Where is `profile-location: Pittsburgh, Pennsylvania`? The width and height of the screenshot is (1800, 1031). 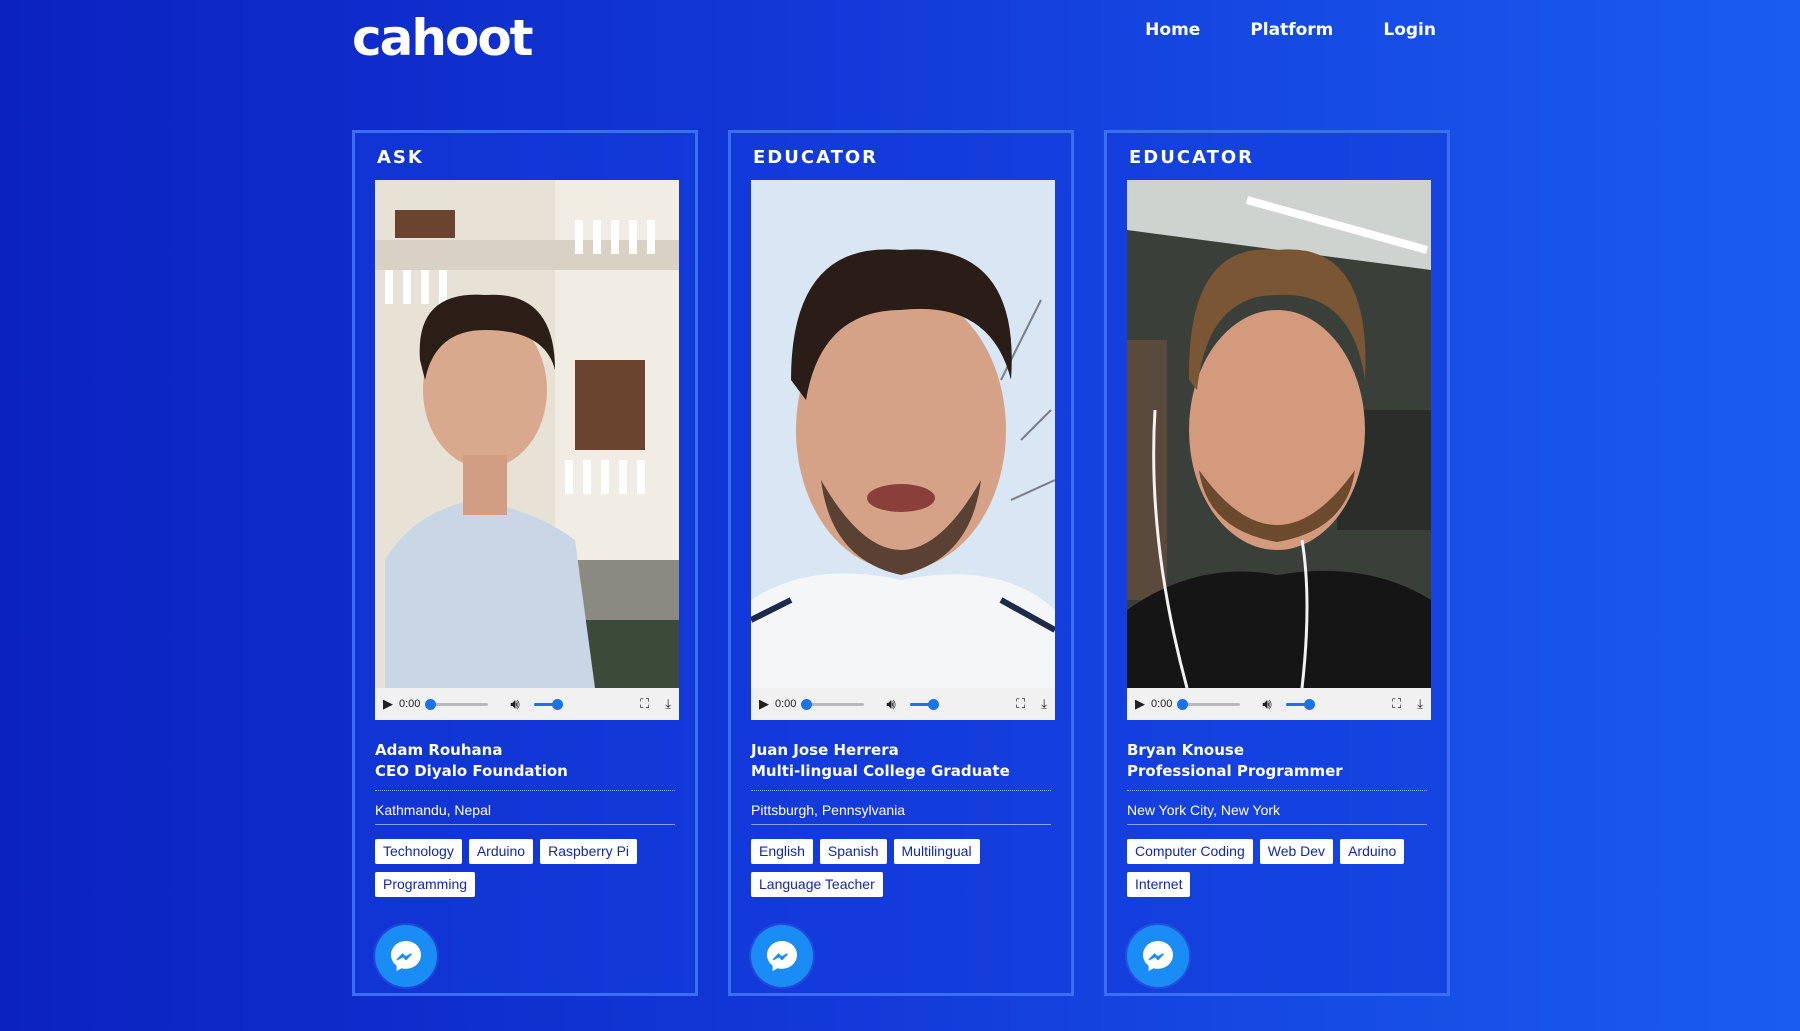
profile-location: Pittsburgh, Pennsylvania is located at coordinates (901, 807).